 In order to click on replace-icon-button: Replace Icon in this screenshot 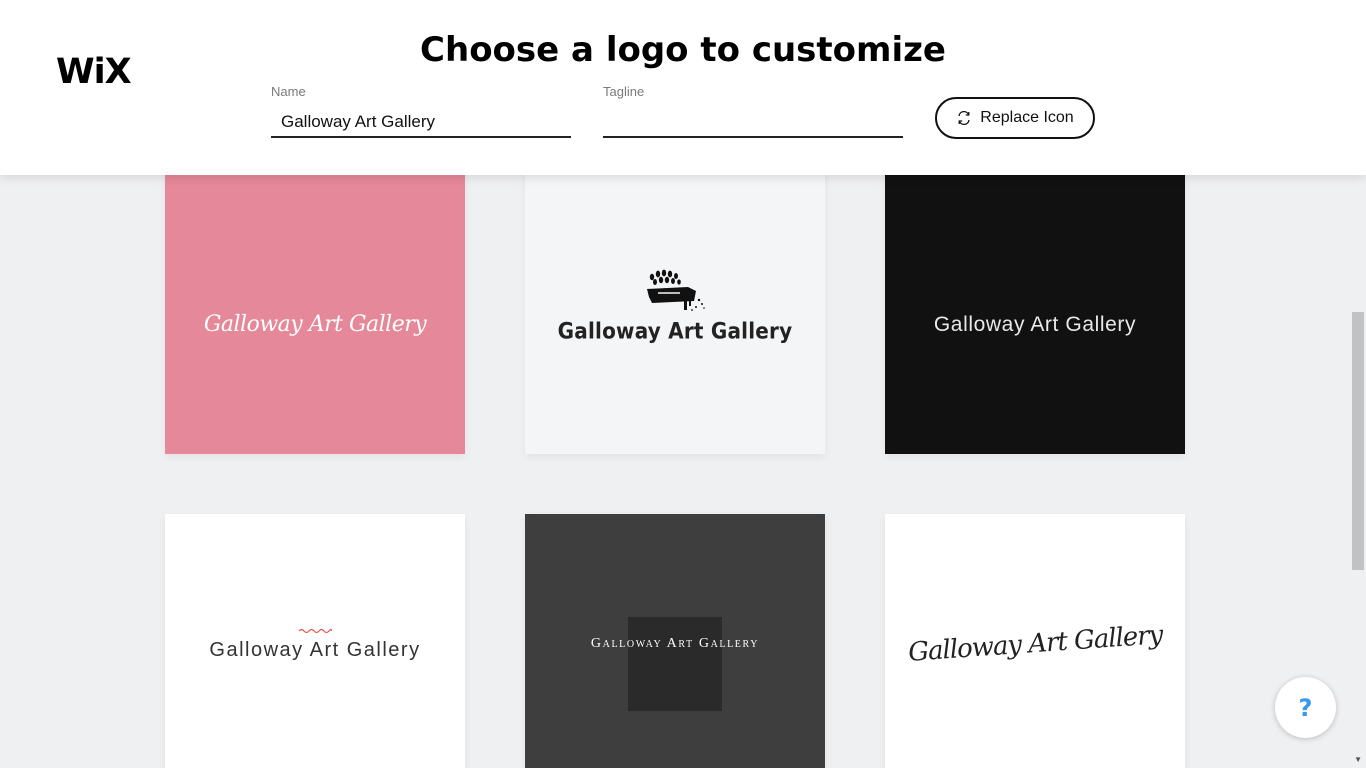, I will do `click(1015, 118)`.